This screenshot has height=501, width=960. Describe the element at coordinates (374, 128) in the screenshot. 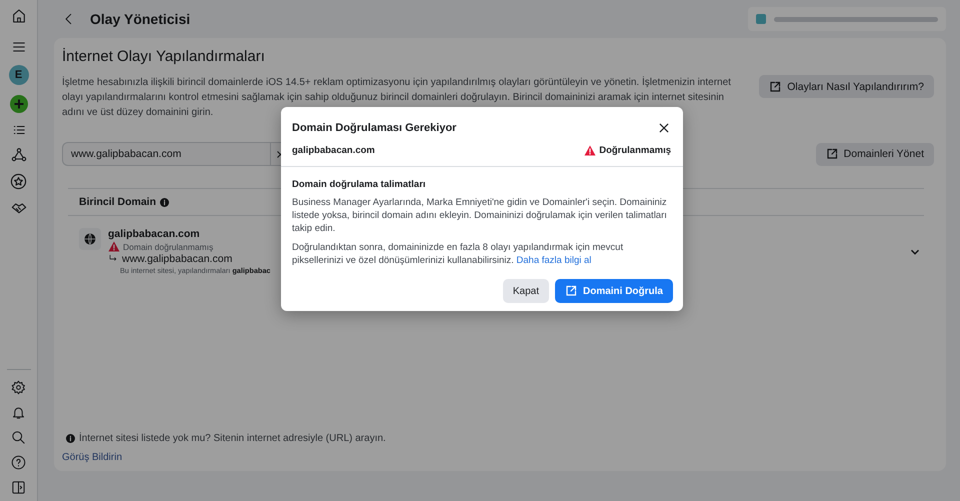

I see `dialog-title: Domain Doğrulaması Gerekiyor` at that location.